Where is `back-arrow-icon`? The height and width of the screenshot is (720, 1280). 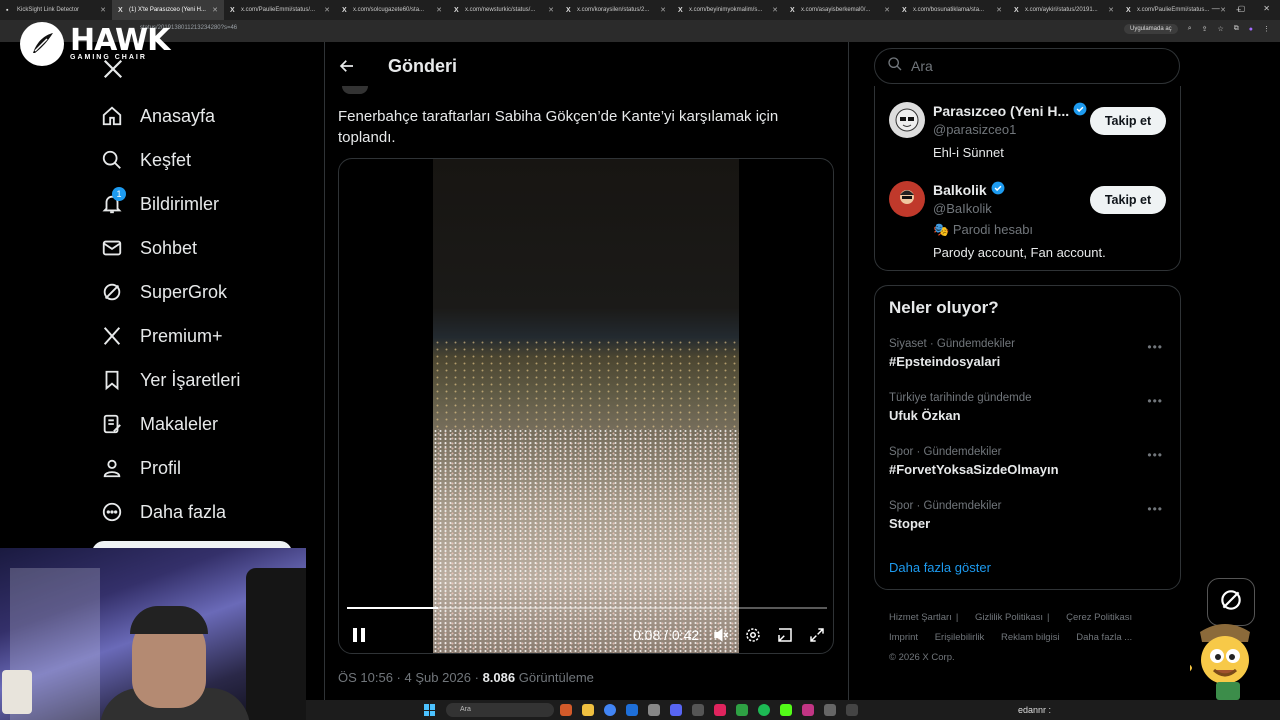
back-arrow-icon is located at coordinates (348, 66).